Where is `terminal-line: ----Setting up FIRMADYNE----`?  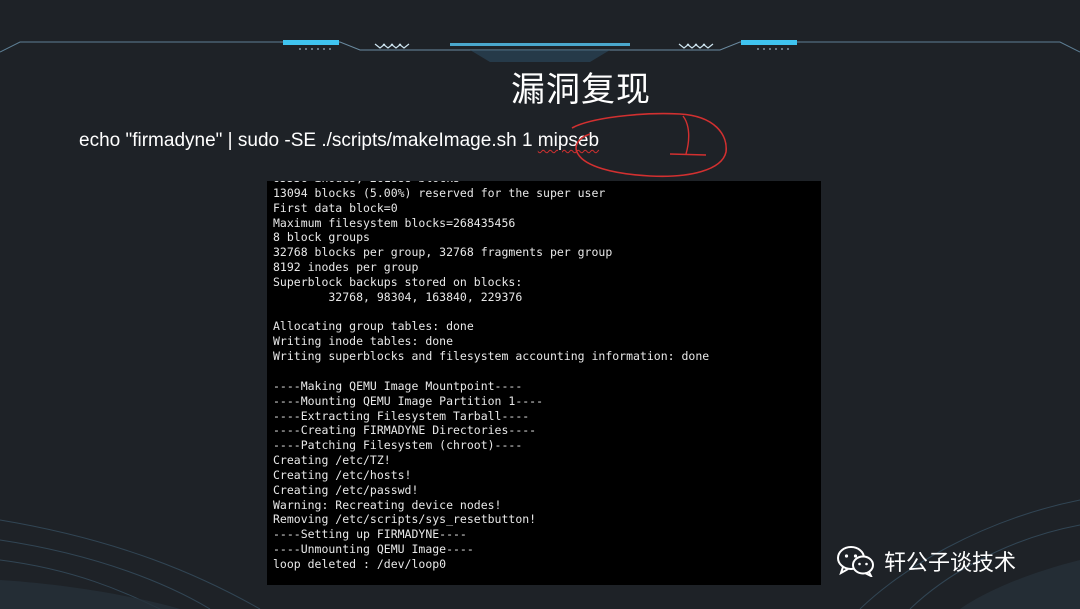 terminal-line: ----Setting up FIRMADYNE---- is located at coordinates (370, 534).